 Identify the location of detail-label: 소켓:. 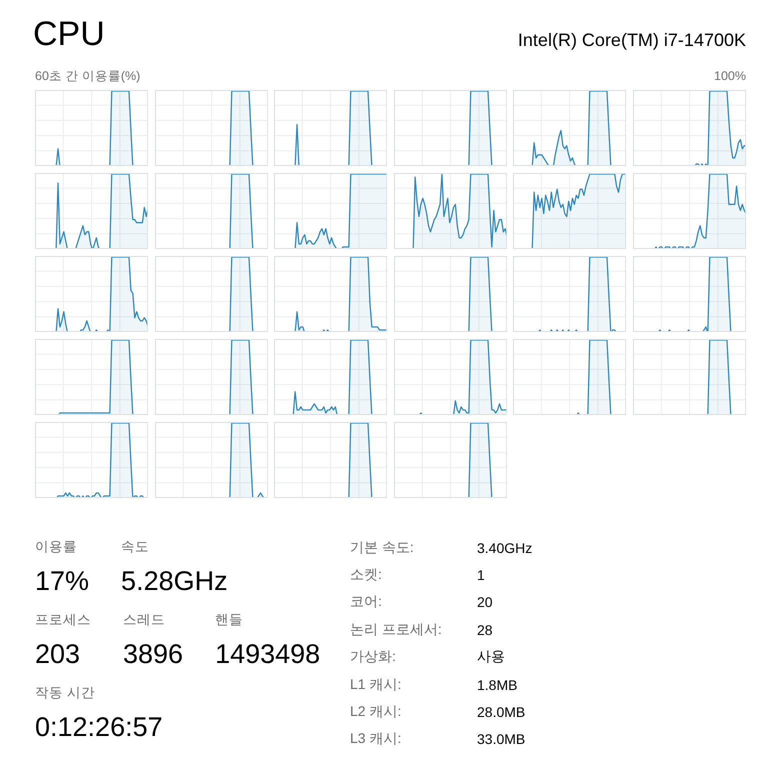
(366, 575).